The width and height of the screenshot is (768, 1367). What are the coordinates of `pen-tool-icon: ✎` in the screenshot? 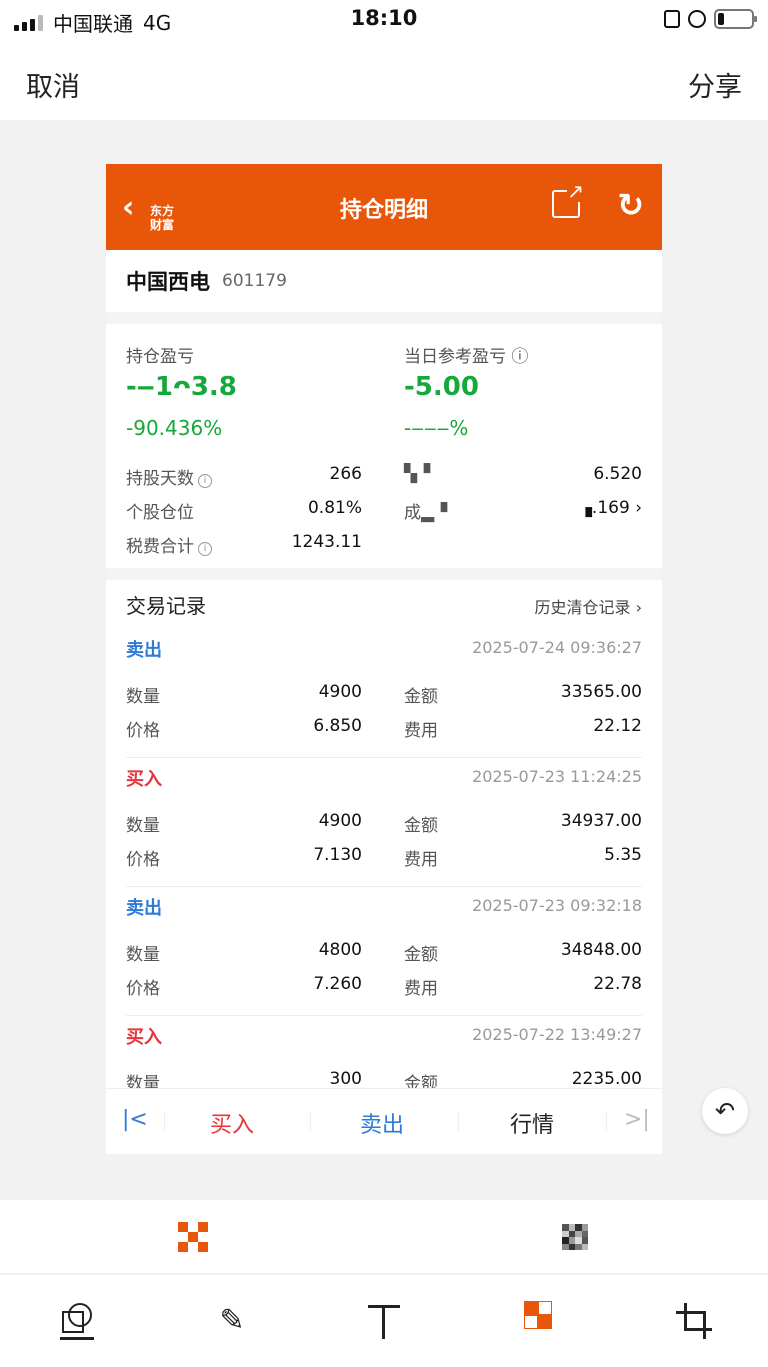 It's located at (232, 1321).